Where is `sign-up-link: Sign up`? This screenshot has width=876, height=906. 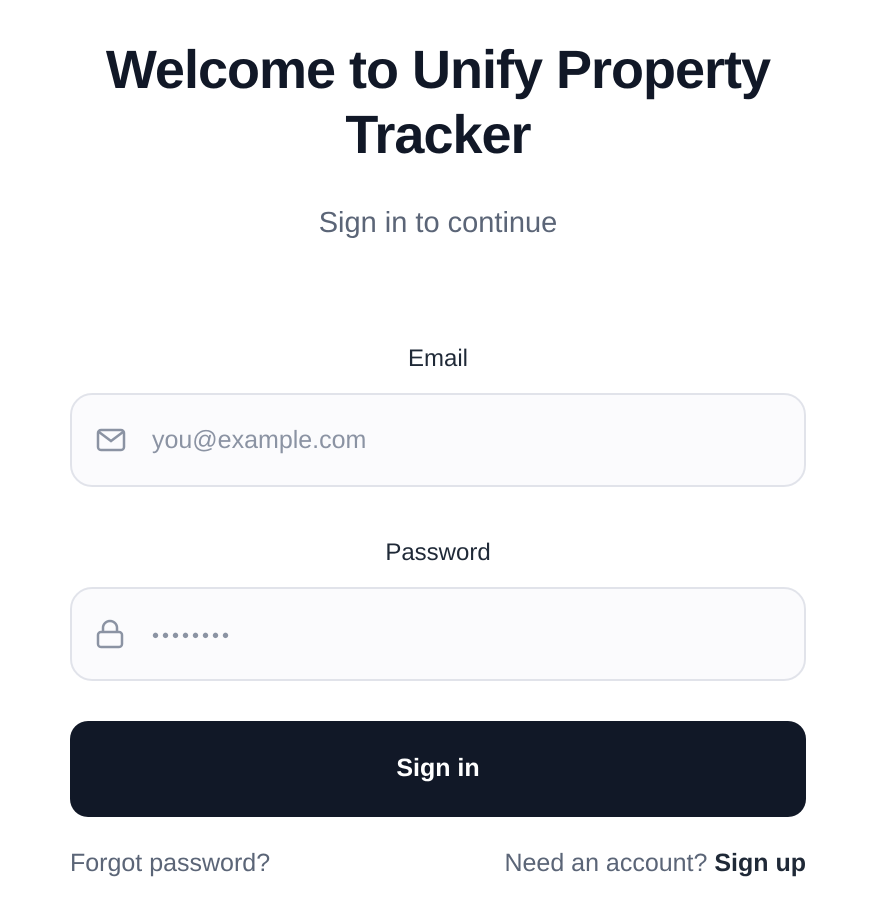 sign-up-link: Sign up is located at coordinates (760, 863).